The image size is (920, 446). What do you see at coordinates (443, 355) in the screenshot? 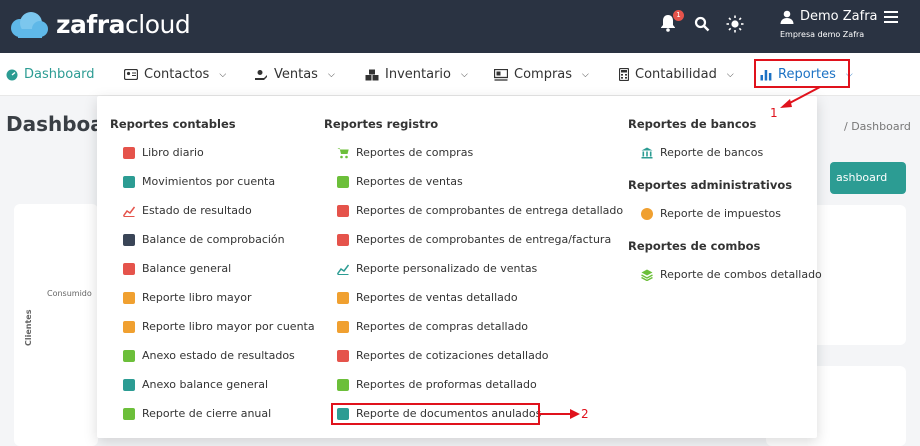
I see `link-reportes-cotizaciones-detallado: Reportes de cotizaciones detallado` at bounding box center [443, 355].